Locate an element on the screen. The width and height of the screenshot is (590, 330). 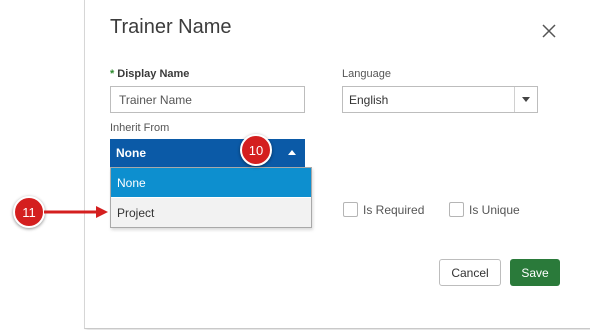
is-unique-box is located at coordinates (456, 209).